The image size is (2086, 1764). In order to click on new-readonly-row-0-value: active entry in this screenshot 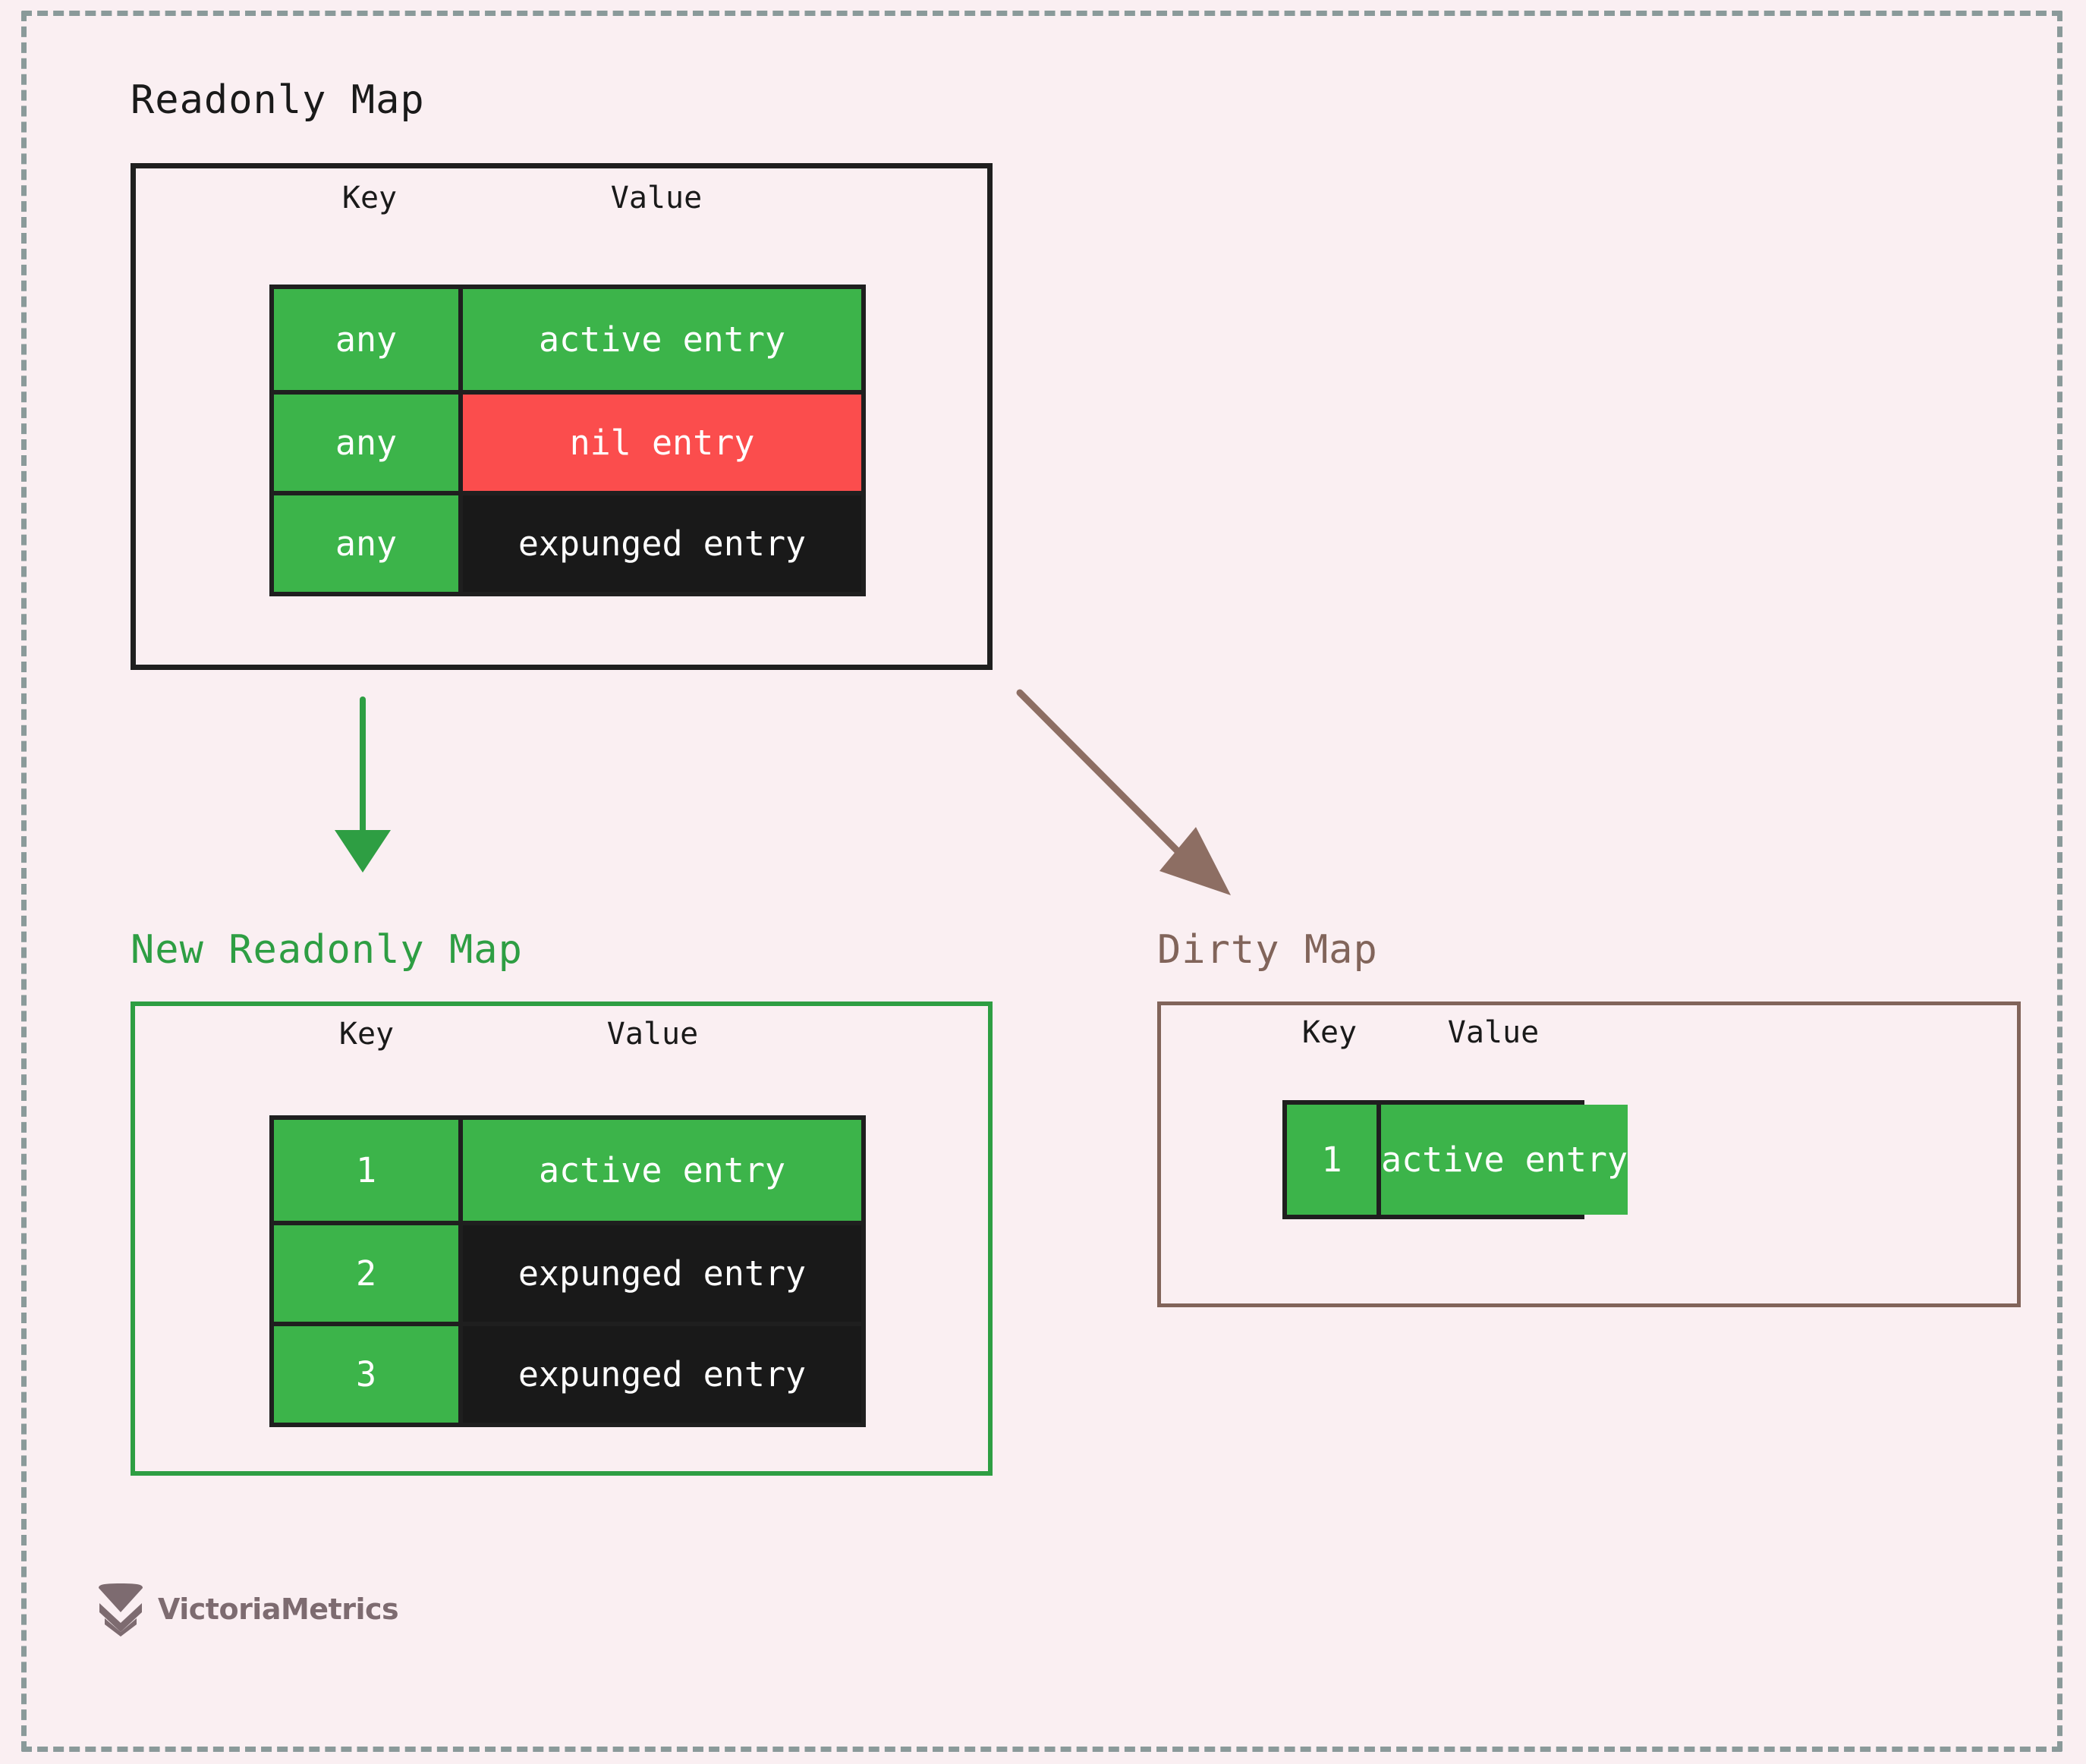, I will do `click(662, 1170)`.